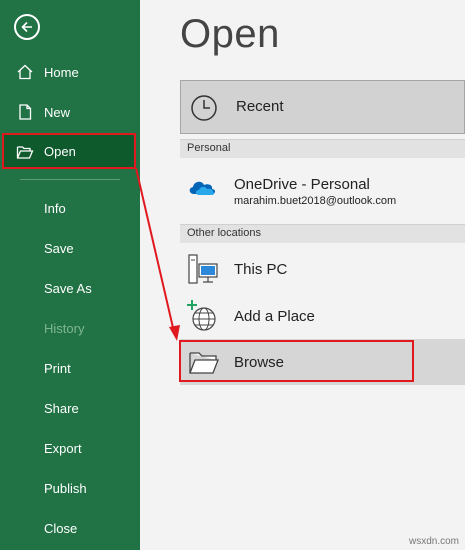 The width and height of the screenshot is (465, 550). What do you see at coordinates (259, 362) in the screenshot?
I see `browse-label: Browse` at bounding box center [259, 362].